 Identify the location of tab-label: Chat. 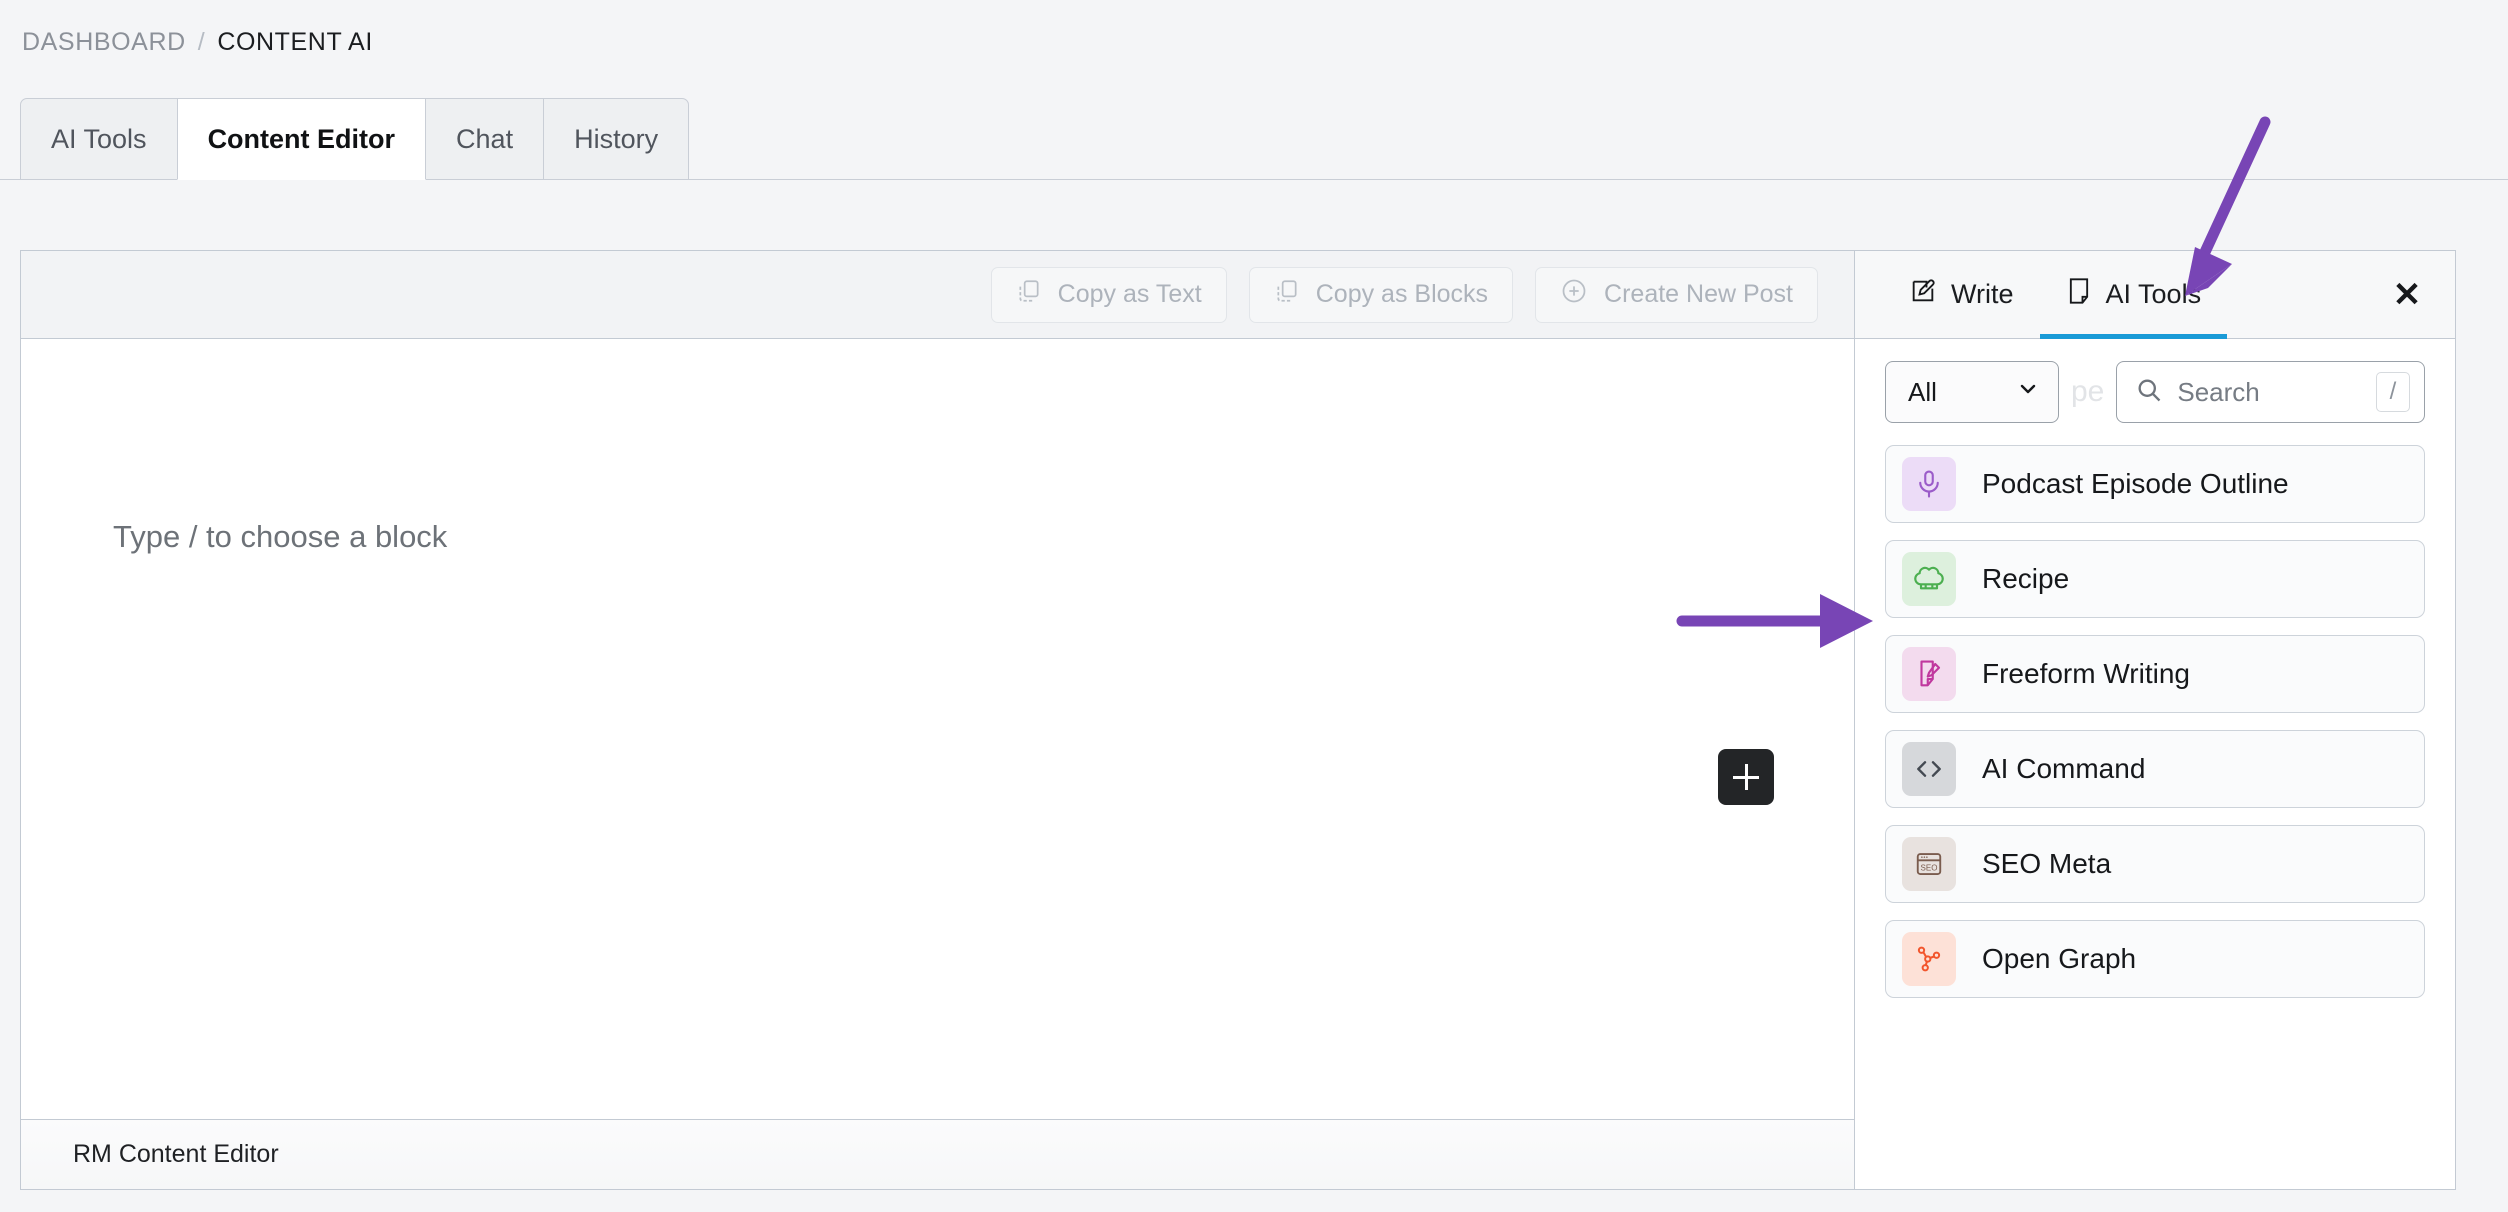
(485, 138).